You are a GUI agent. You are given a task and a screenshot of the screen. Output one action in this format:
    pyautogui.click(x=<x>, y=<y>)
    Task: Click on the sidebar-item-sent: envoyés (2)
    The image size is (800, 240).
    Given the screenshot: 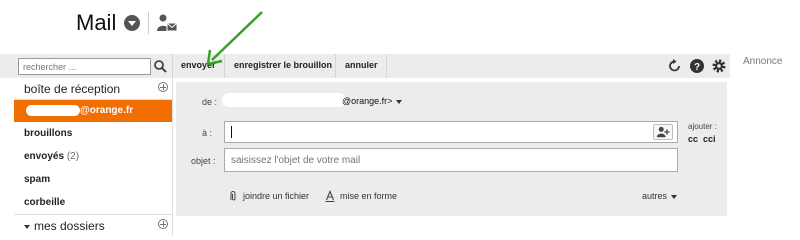 What is the action you would take?
    pyautogui.click(x=93, y=157)
    